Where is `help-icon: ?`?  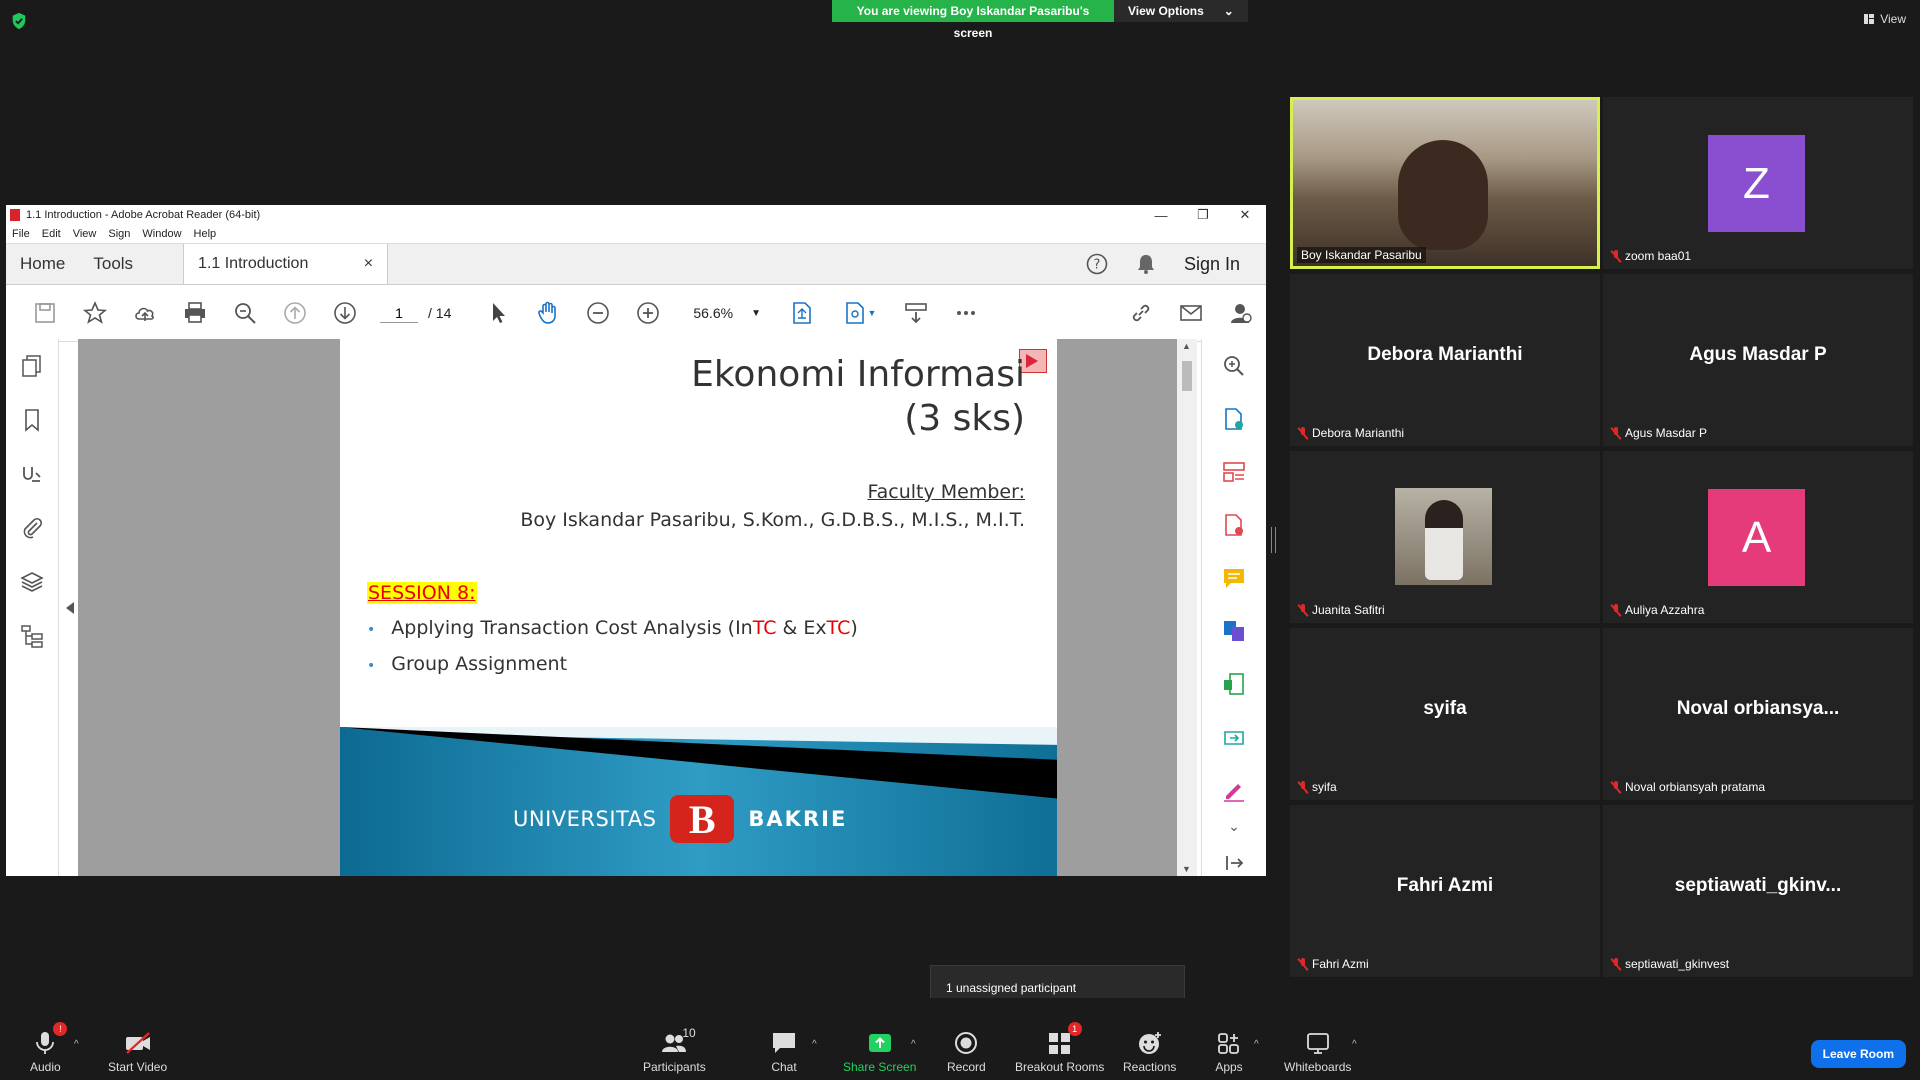
help-icon: ? is located at coordinates (1097, 264).